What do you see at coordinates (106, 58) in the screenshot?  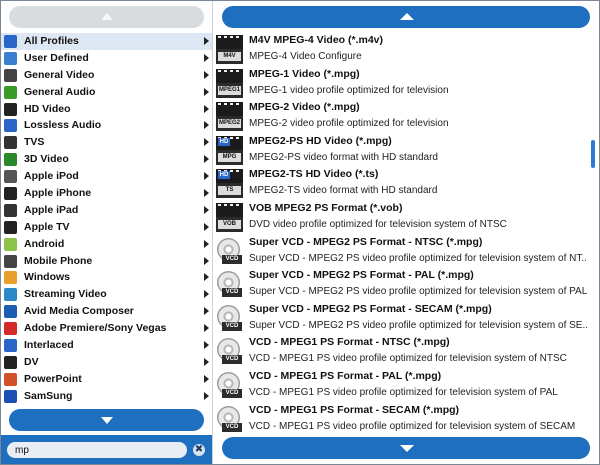 I see `category-item: User Defined` at bounding box center [106, 58].